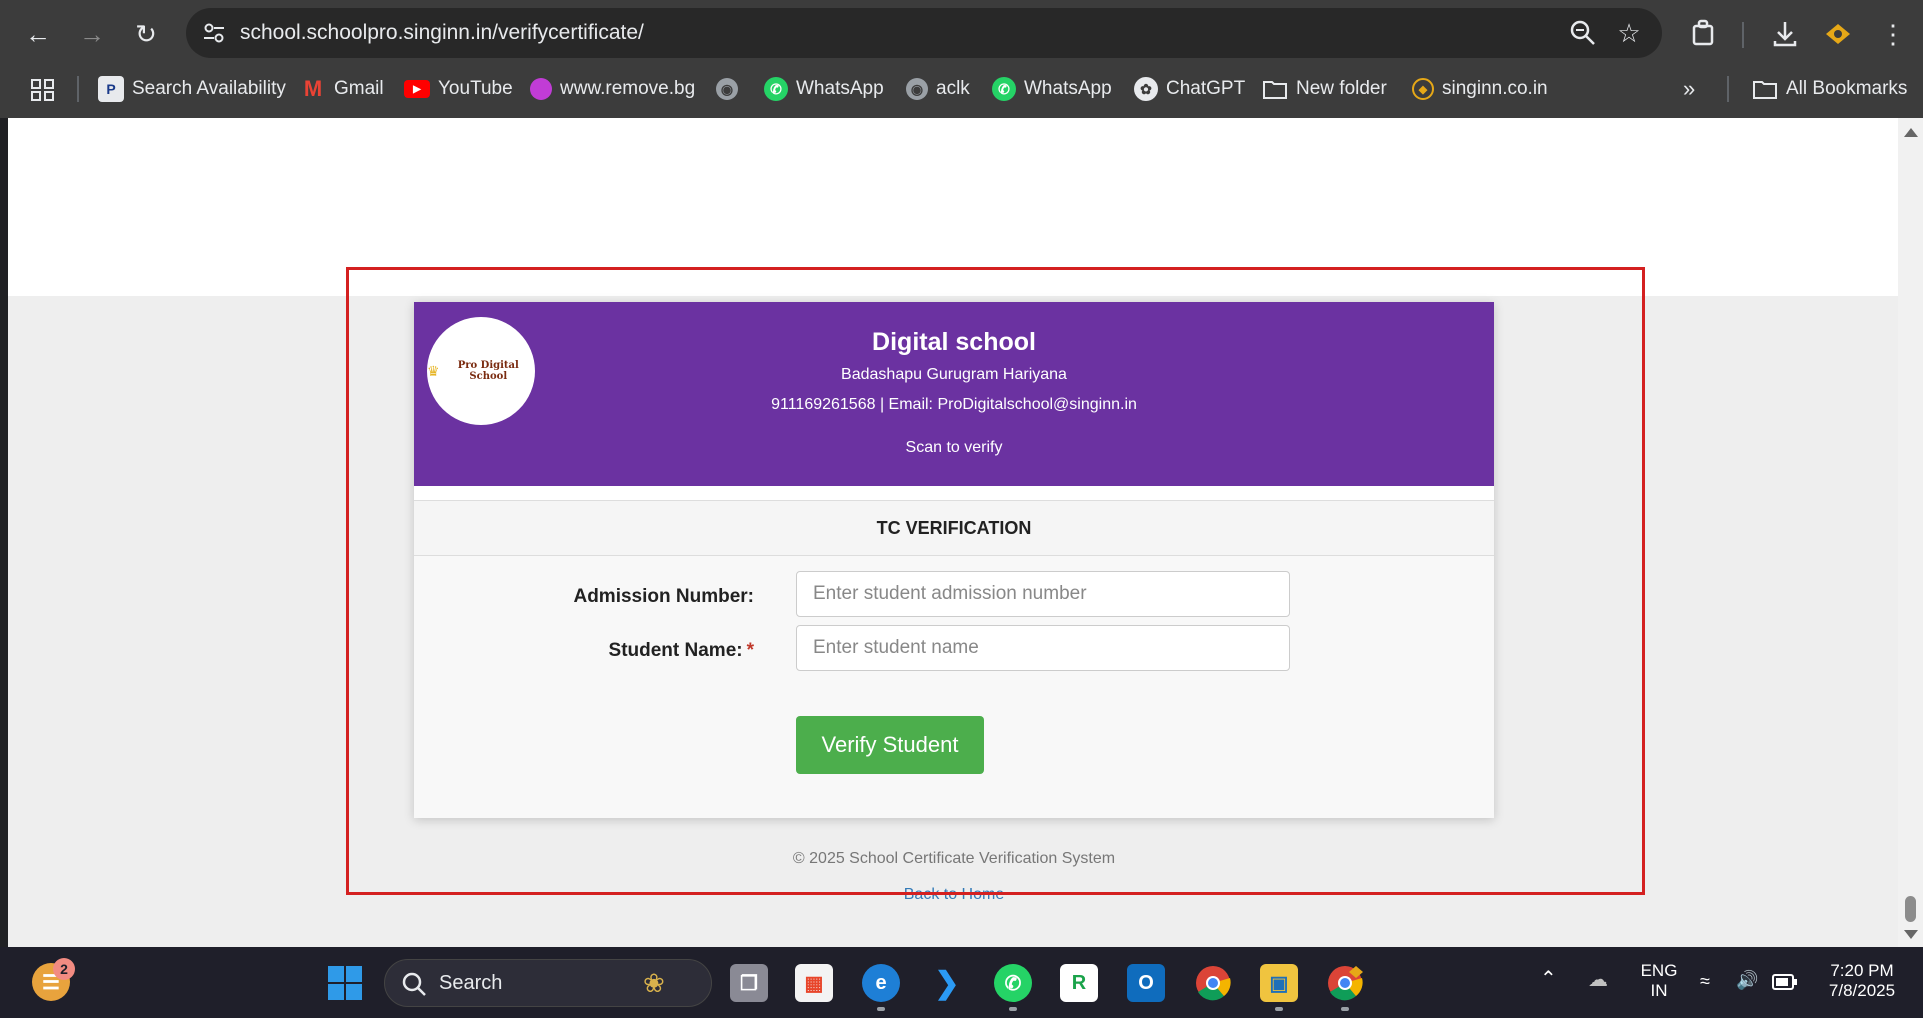 This screenshot has width=1923, height=1018. I want to click on bookmark-new-folder: New folder, so click(1324, 89).